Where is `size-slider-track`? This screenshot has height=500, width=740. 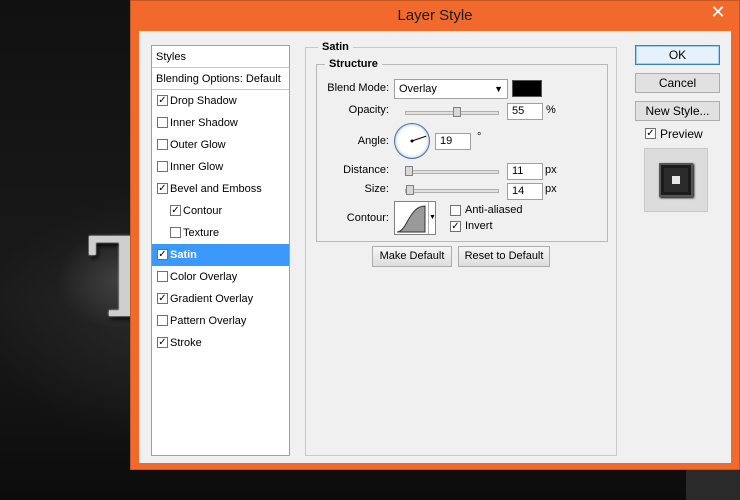
size-slider-track is located at coordinates (452, 191).